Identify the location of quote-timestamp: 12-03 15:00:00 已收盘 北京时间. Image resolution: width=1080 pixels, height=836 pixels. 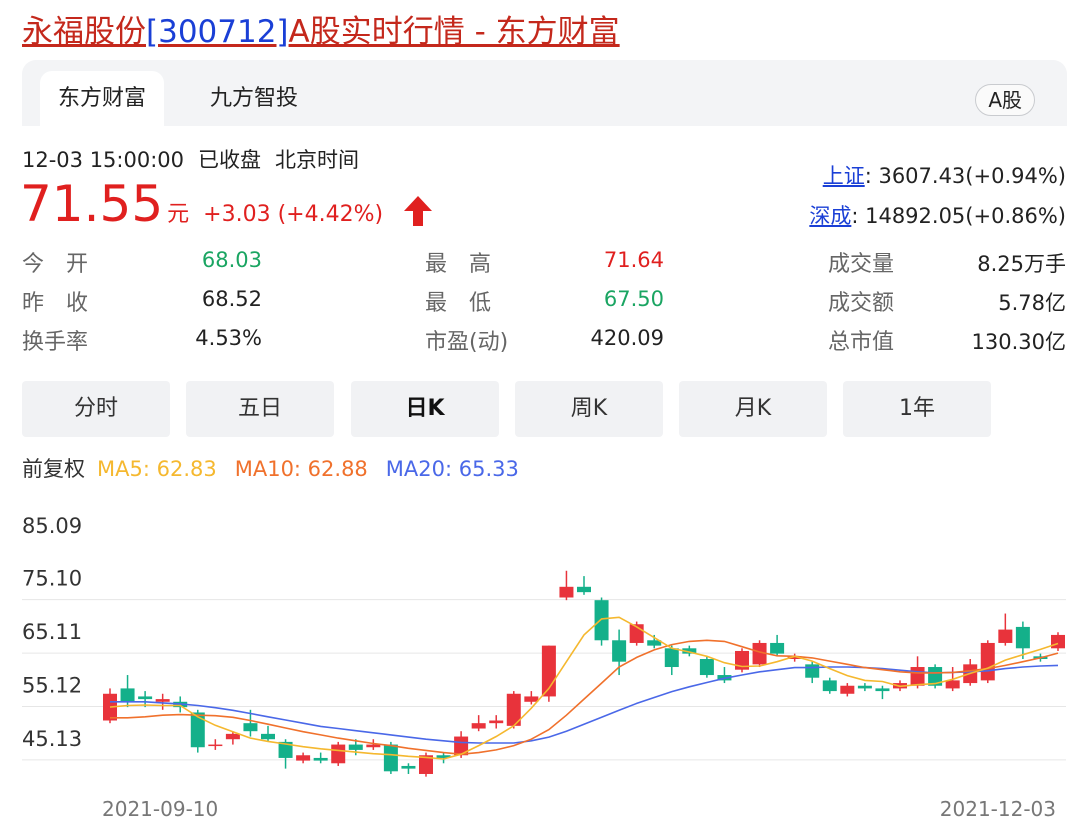
(197, 159).